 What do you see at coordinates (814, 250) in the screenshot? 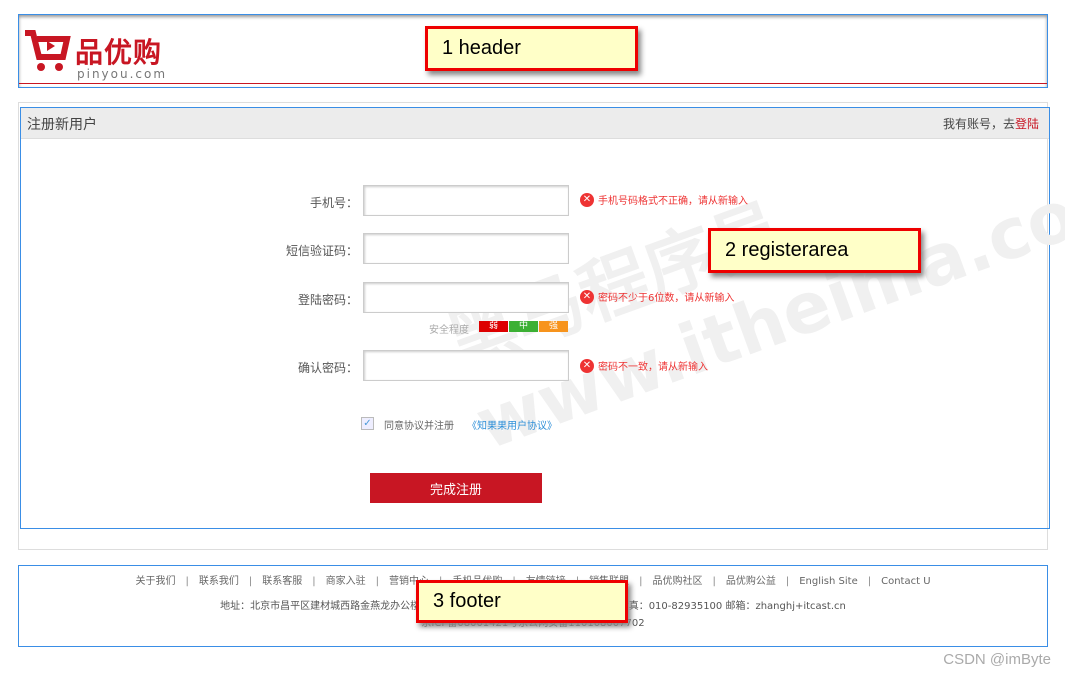
I see `register-callout: 2 registerarea` at bounding box center [814, 250].